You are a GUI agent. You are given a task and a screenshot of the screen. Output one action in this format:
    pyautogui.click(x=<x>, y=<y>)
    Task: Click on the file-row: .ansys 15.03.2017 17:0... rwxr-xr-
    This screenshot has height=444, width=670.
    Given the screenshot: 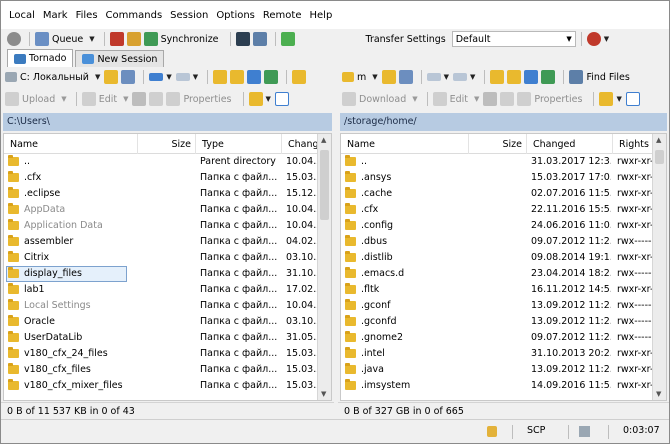 What is the action you would take?
    pyautogui.click(x=503, y=178)
    